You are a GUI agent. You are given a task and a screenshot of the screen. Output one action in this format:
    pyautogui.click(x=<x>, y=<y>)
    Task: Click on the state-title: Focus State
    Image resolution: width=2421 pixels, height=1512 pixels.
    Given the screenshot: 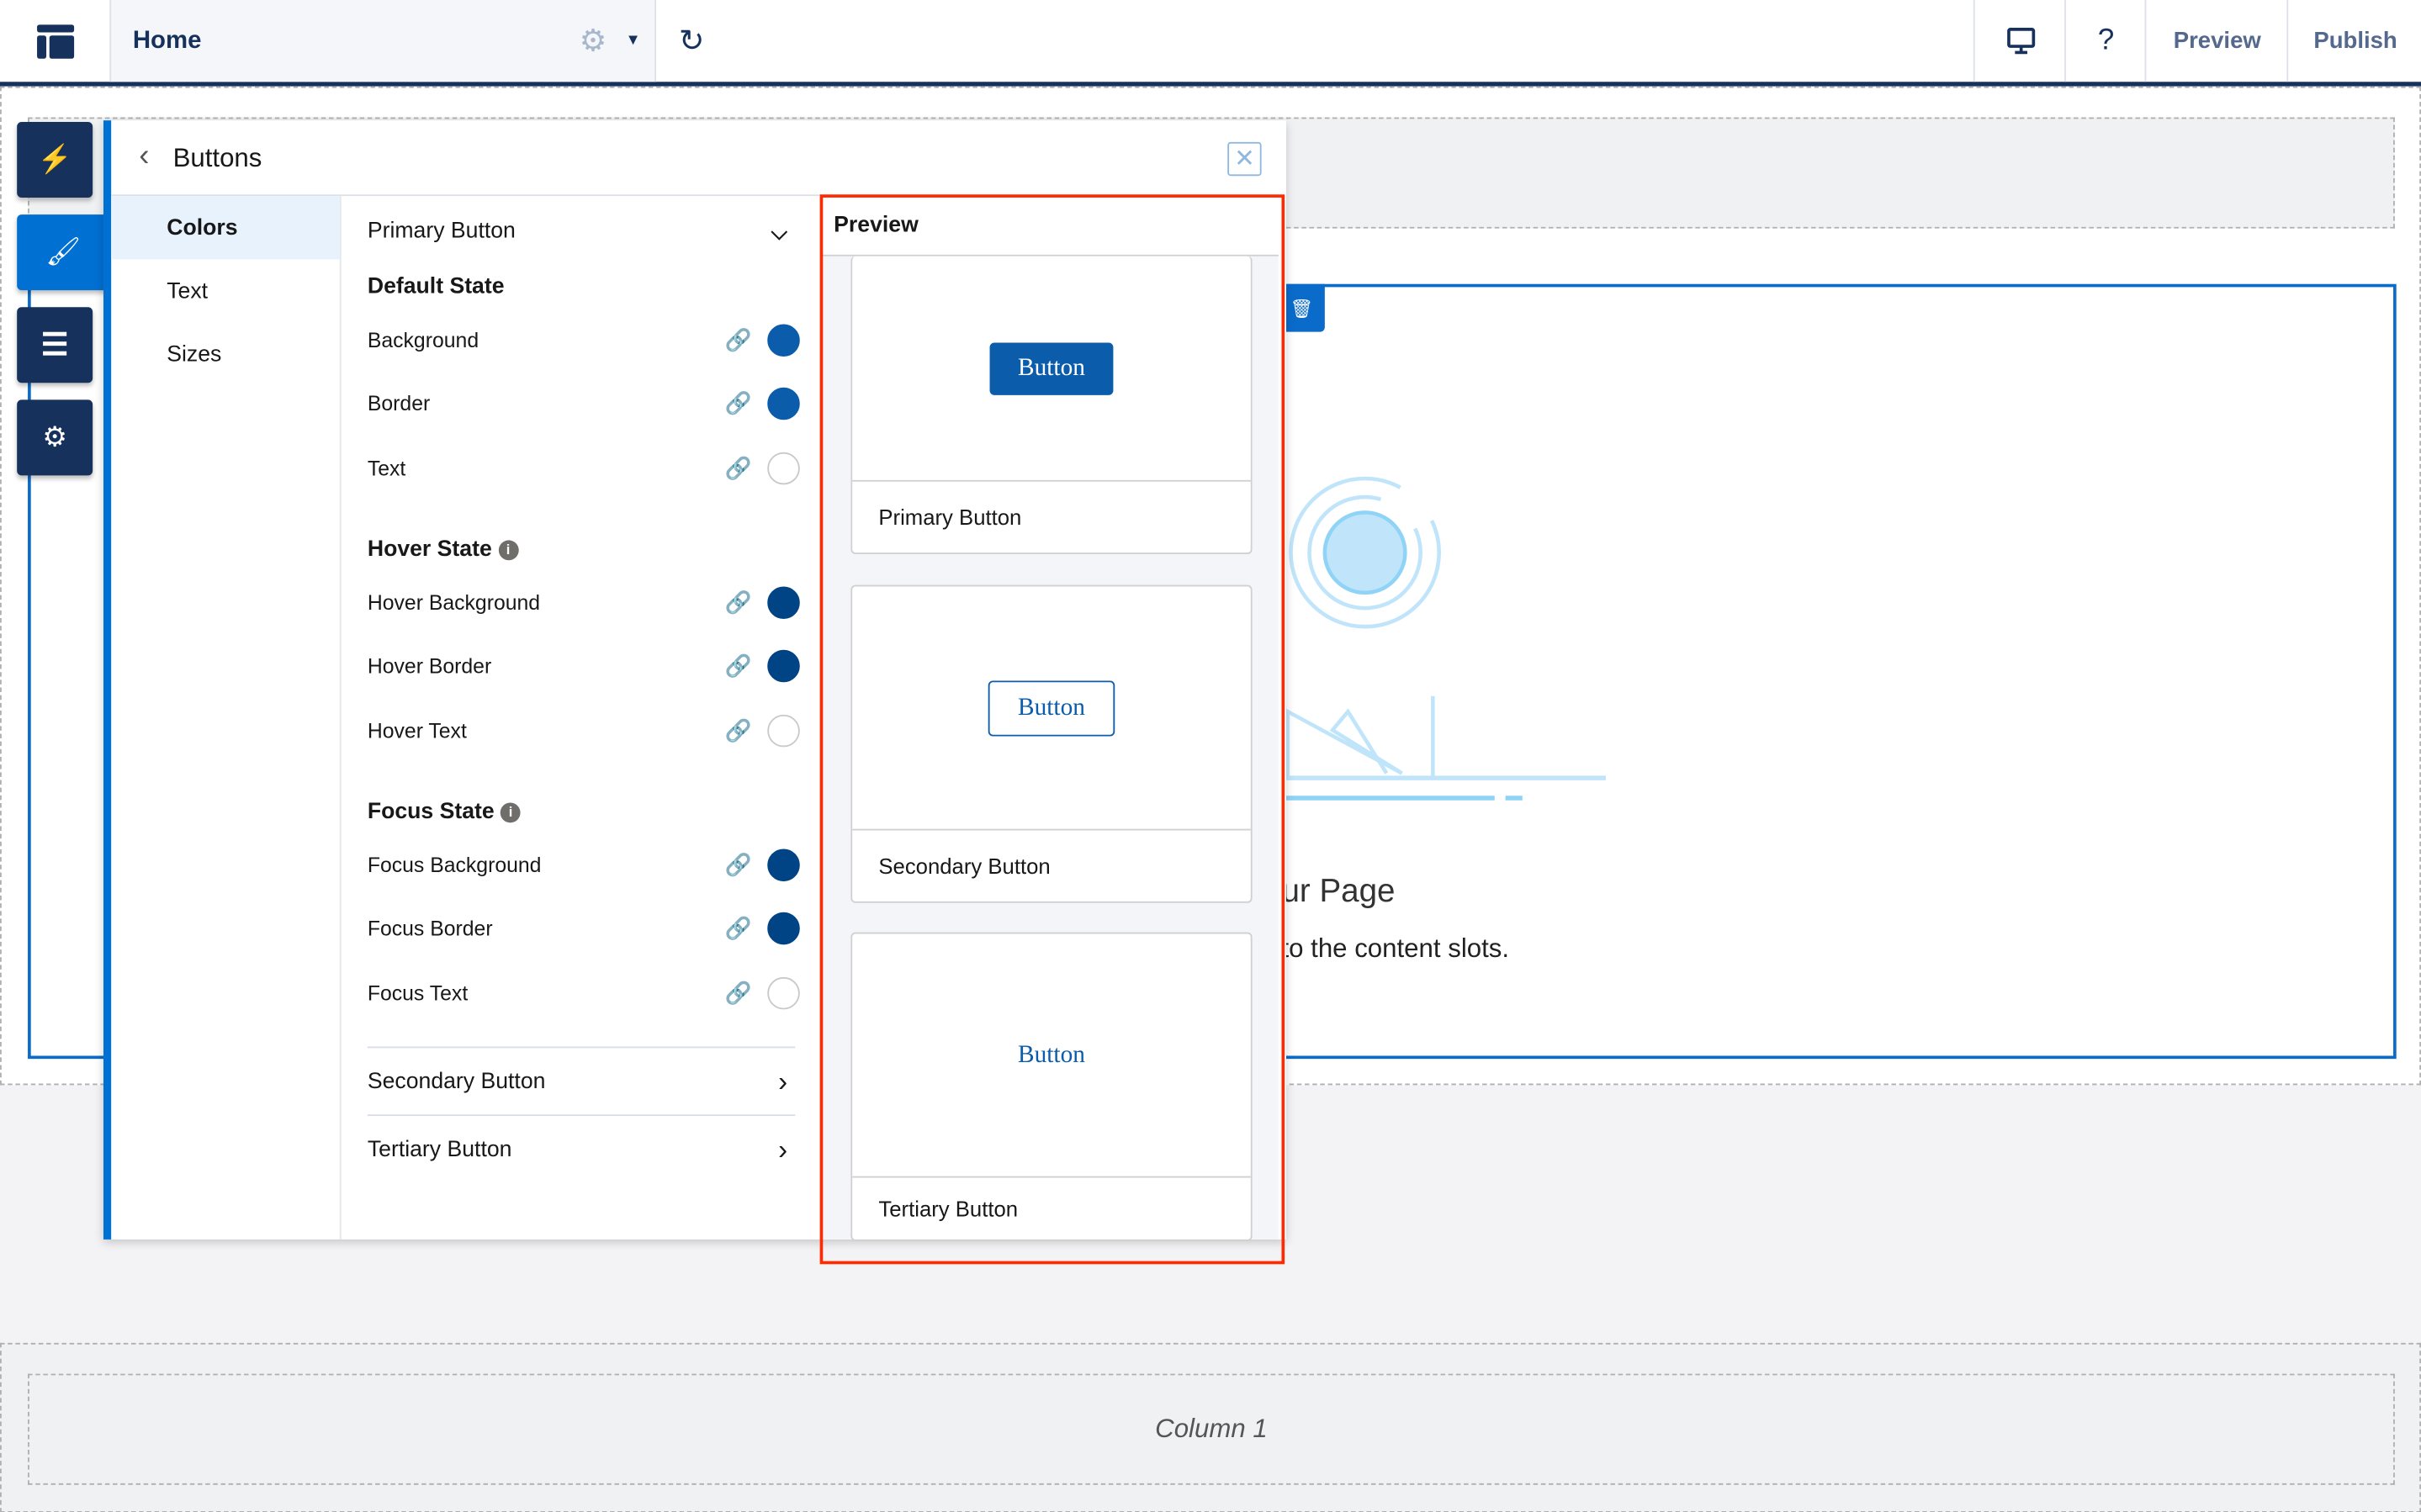 What is the action you would take?
    pyautogui.click(x=431, y=812)
    